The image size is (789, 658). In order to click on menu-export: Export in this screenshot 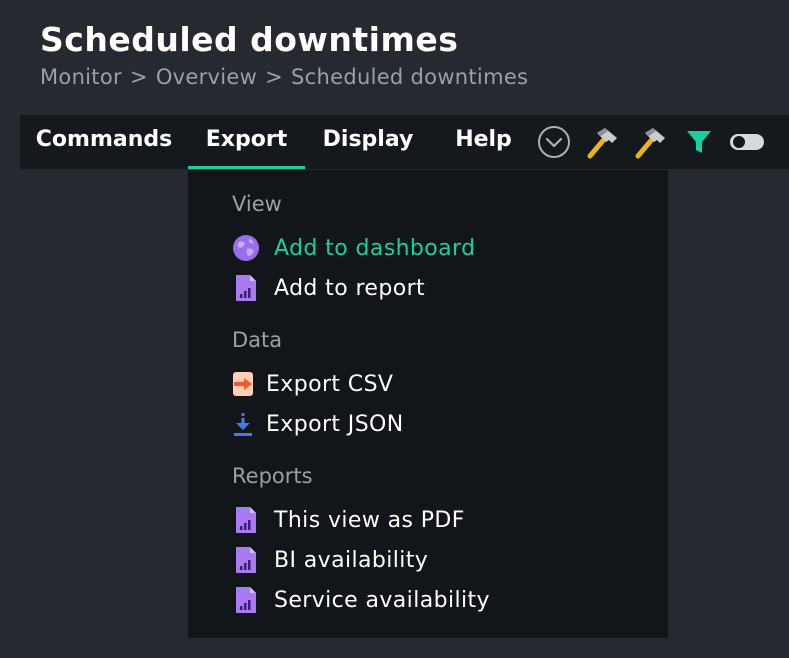, I will do `click(246, 142)`.